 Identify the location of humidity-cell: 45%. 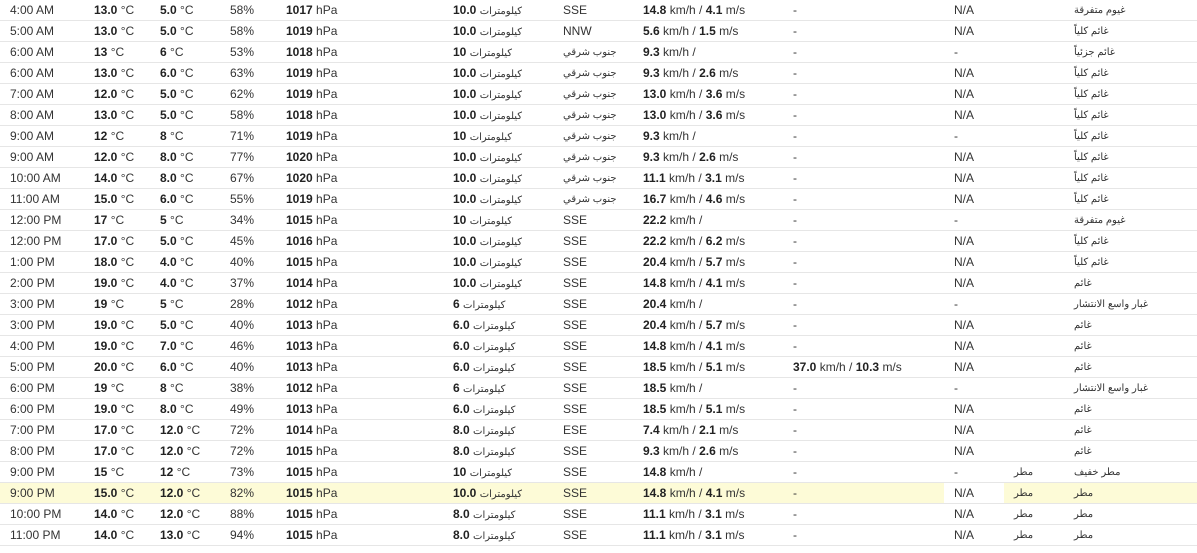
(248, 241).